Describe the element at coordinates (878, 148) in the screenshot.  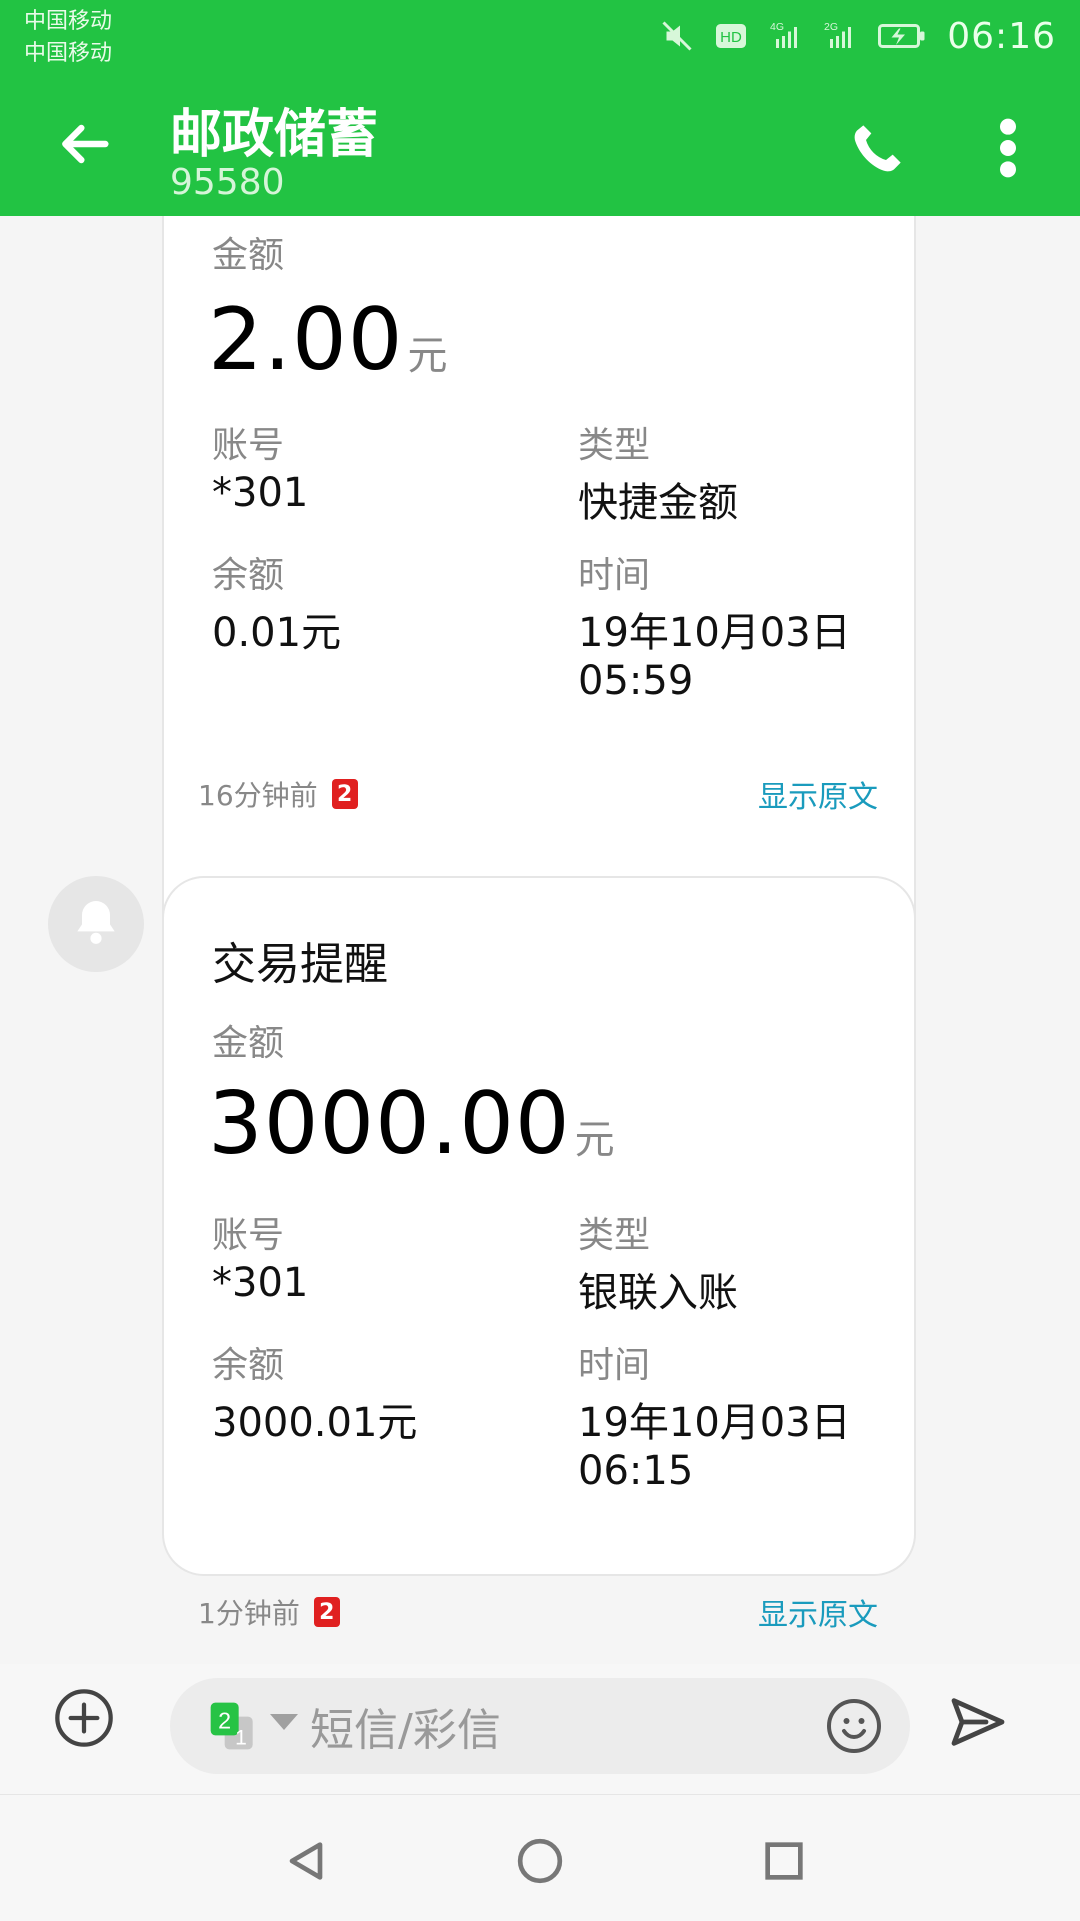
I see `phone-icon` at that location.